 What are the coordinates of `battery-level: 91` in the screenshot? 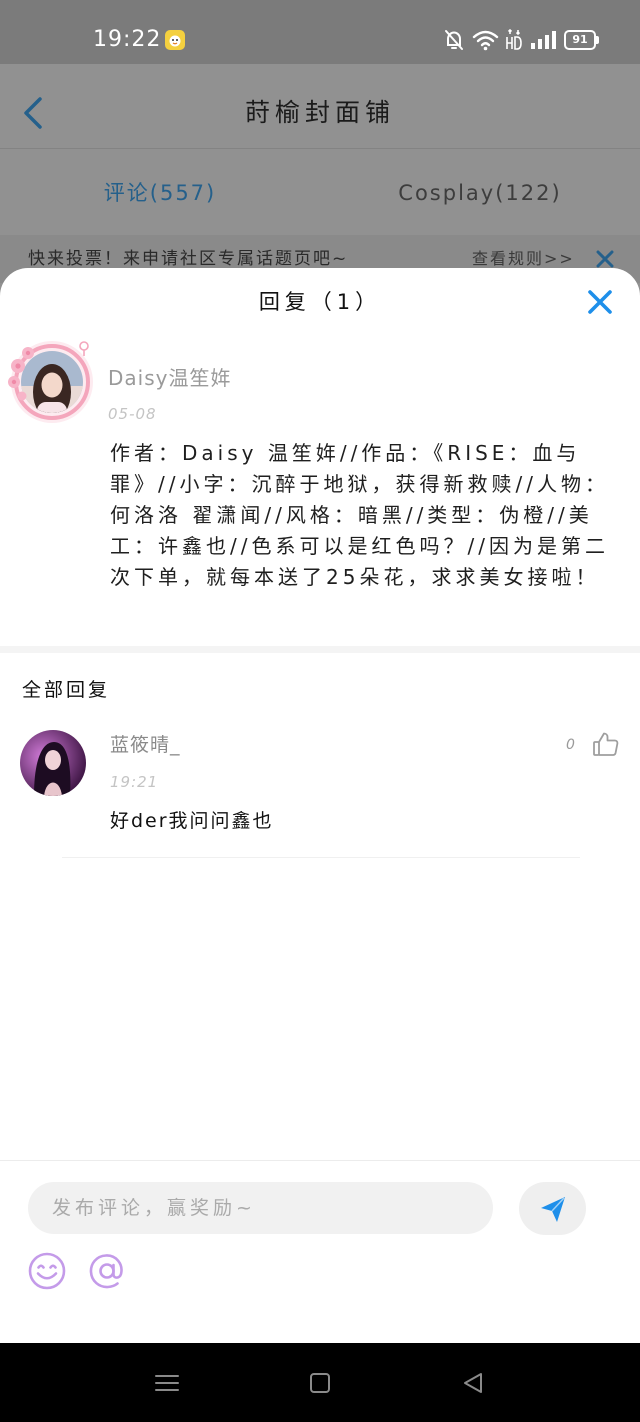 It's located at (580, 39).